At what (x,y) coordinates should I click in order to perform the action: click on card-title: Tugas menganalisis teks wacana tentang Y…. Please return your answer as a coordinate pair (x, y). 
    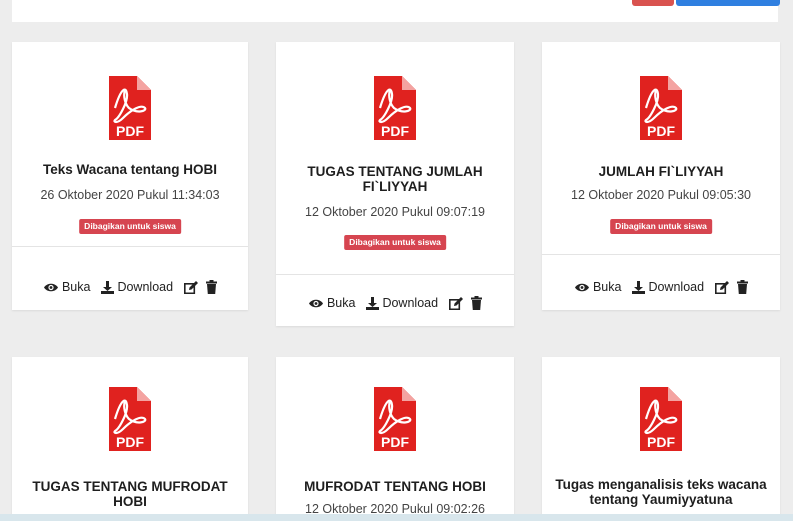
    Looking at the image, I should click on (661, 492).